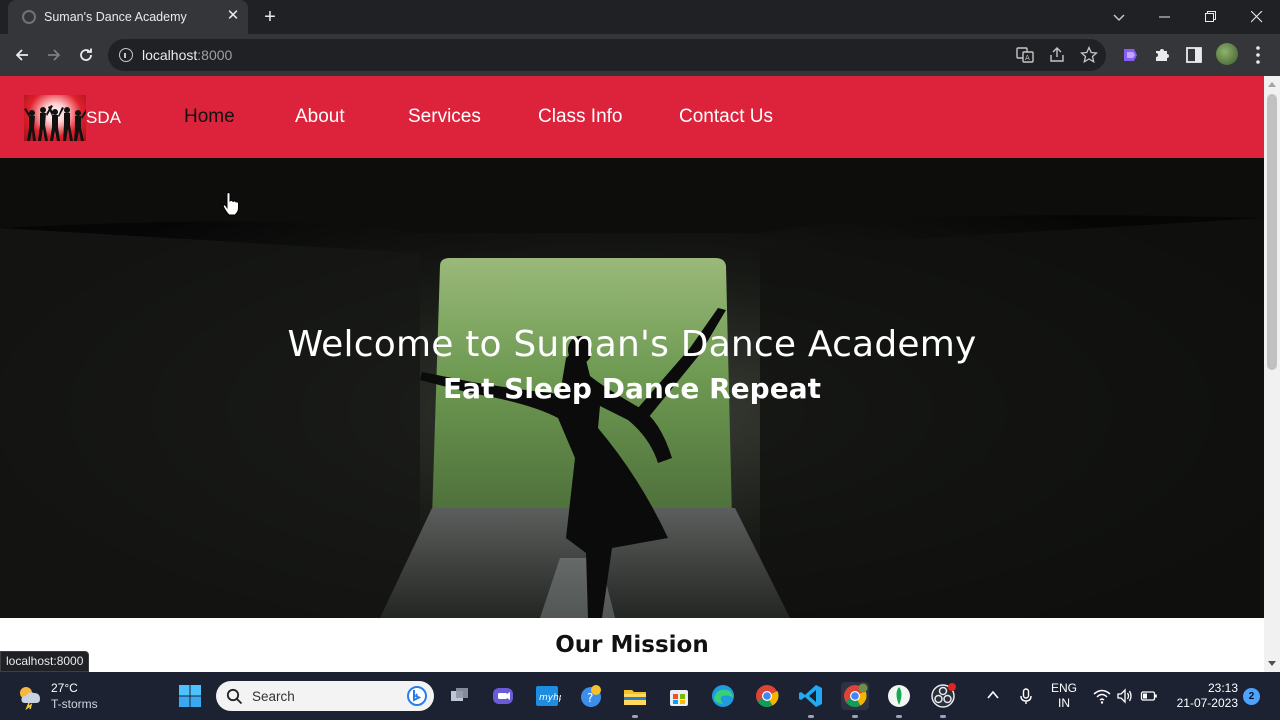 This screenshot has width=1280, height=720. I want to click on battery-icon, so click(1149, 696).